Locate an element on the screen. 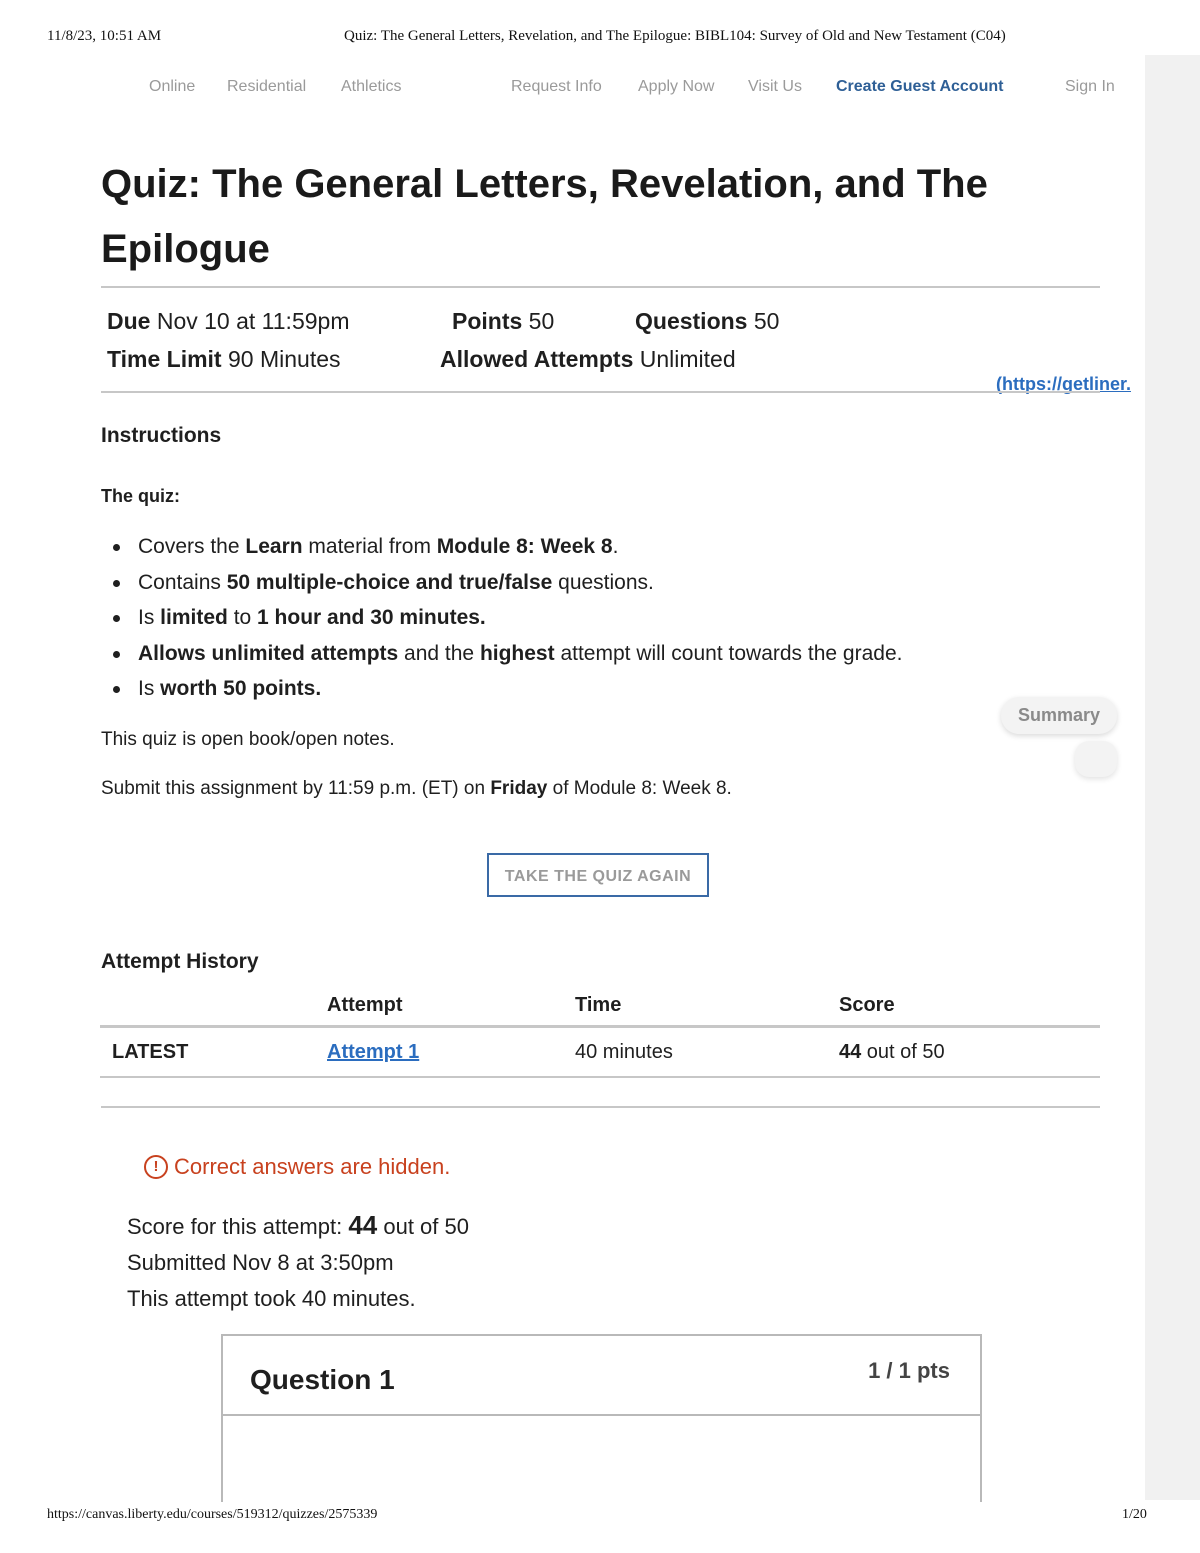 This screenshot has width=1200, height=1553. table-row: LATEST Attempt 1 40 minutes 44 out of 50 is located at coordinates (600, 1052).